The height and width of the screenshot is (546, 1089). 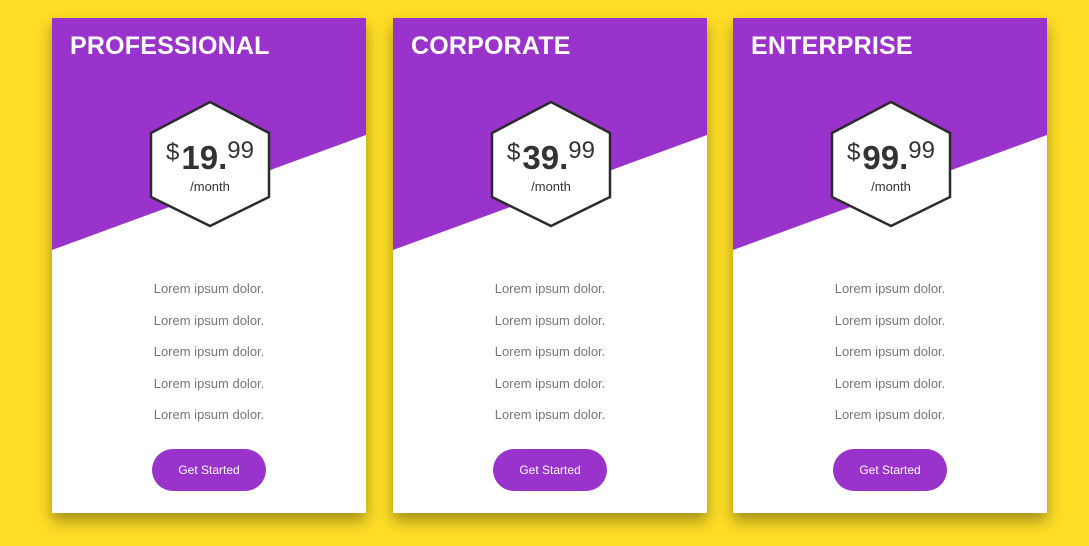 I want to click on price: $19.99, so click(x=210, y=155).